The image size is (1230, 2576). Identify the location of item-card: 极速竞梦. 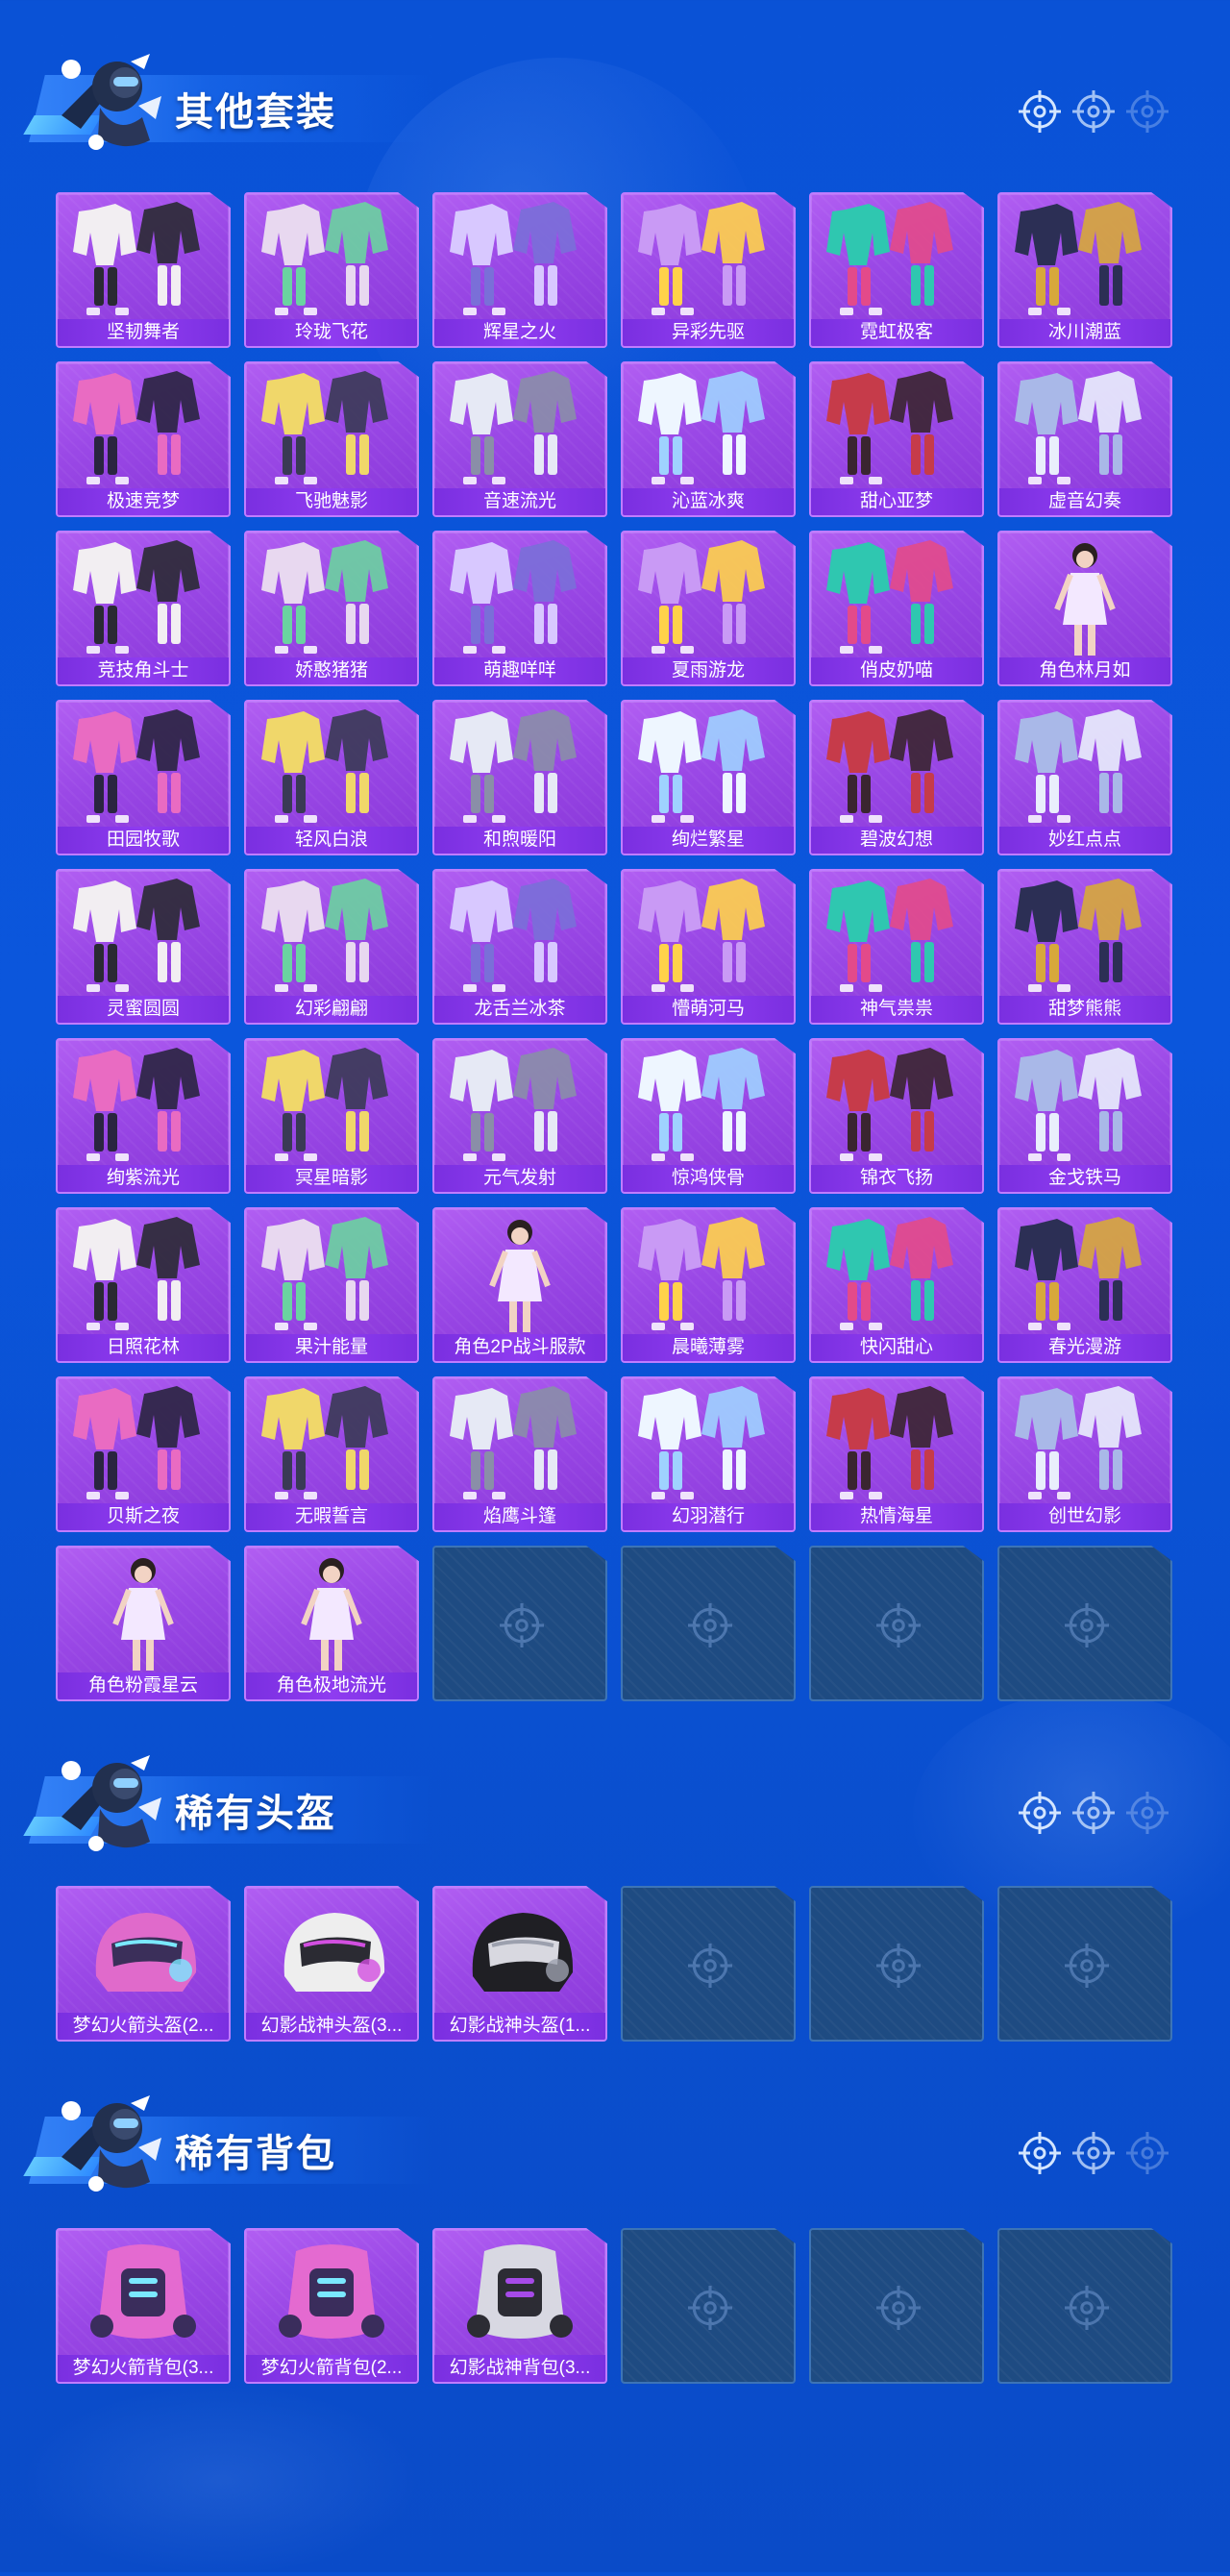
(143, 439).